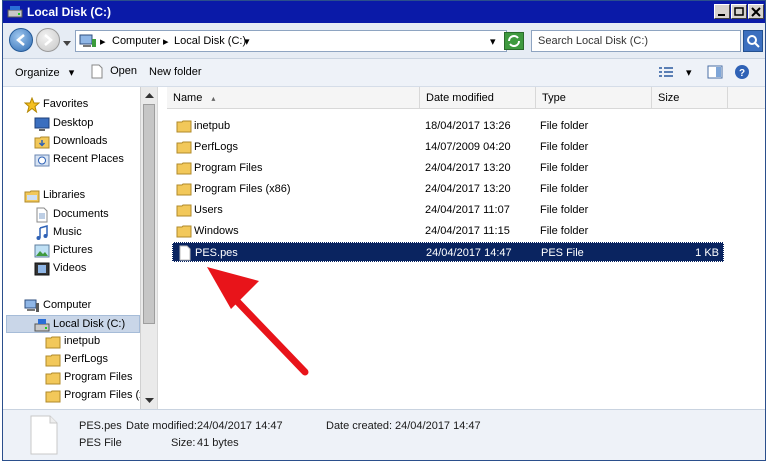  I want to click on scroll-up-icon, so click(149, 95).